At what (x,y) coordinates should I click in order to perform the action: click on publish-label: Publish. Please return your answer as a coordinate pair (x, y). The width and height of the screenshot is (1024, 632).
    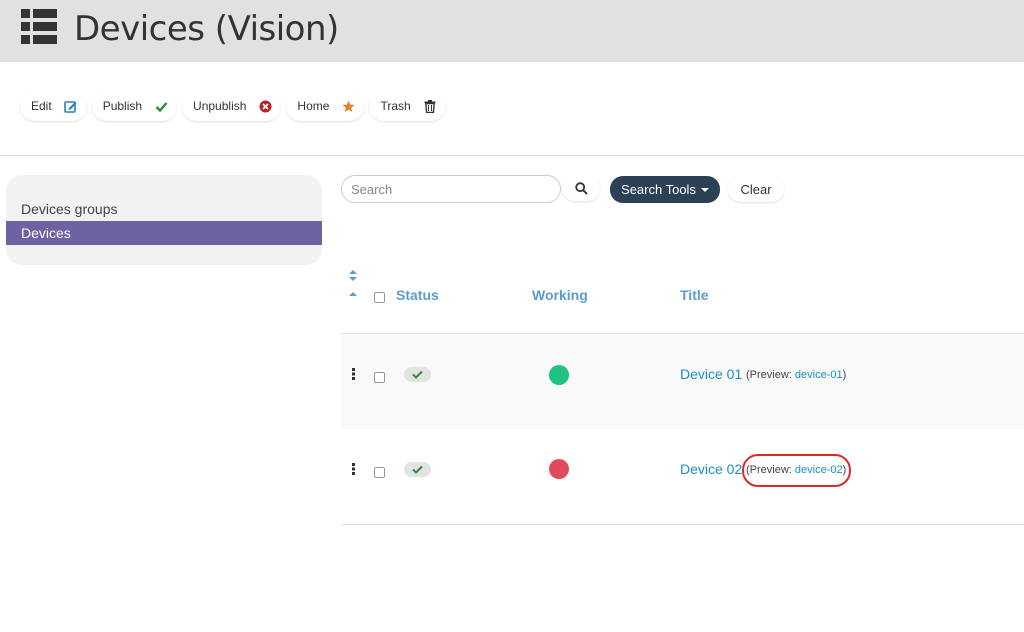
    Looking at the image, I should click on (122, 106).